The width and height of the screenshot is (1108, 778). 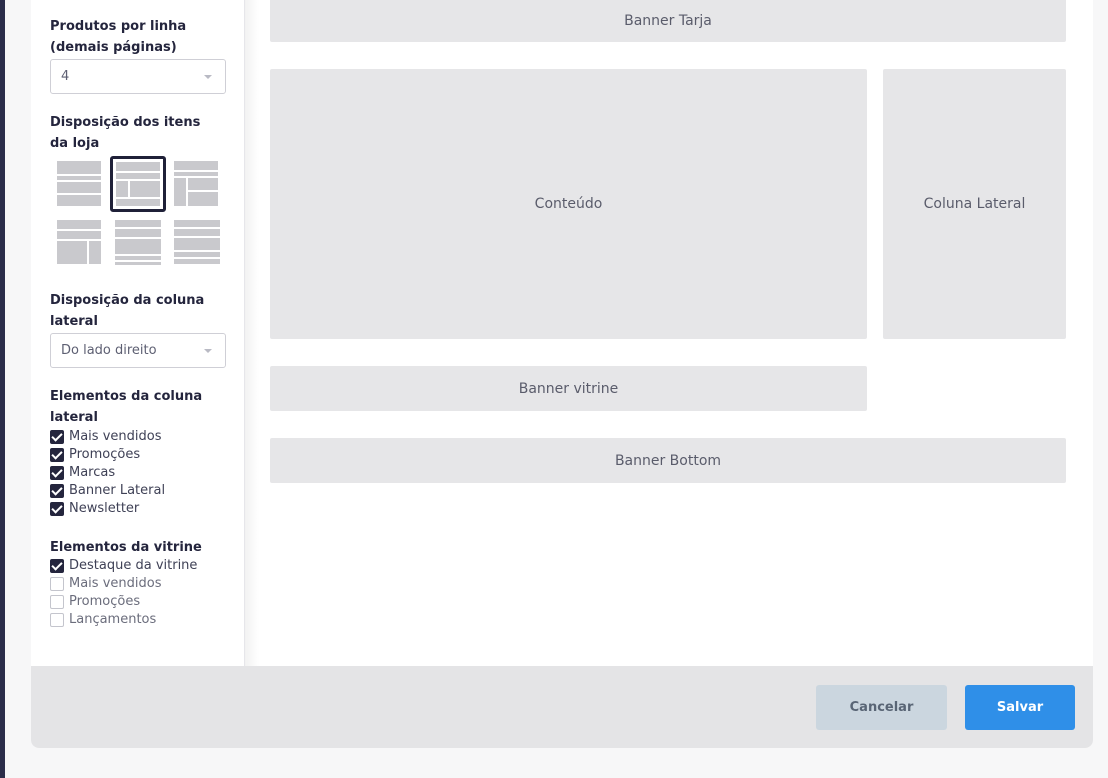 What do you see at coordinates (125, 133) in the screenshot?
I see `store-layout-label: Disposição dos itens da loja` at bounding box center [125, 133].